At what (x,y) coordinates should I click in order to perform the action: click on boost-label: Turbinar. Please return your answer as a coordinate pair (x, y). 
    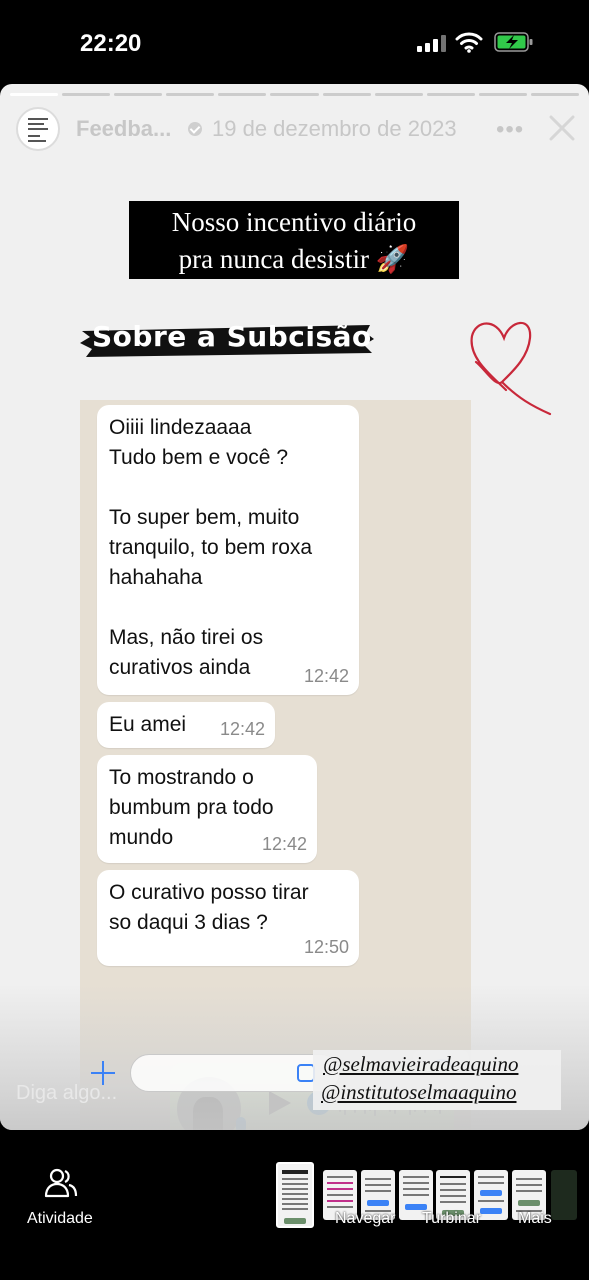
    Looking at the image, I should click on (451, 1219).